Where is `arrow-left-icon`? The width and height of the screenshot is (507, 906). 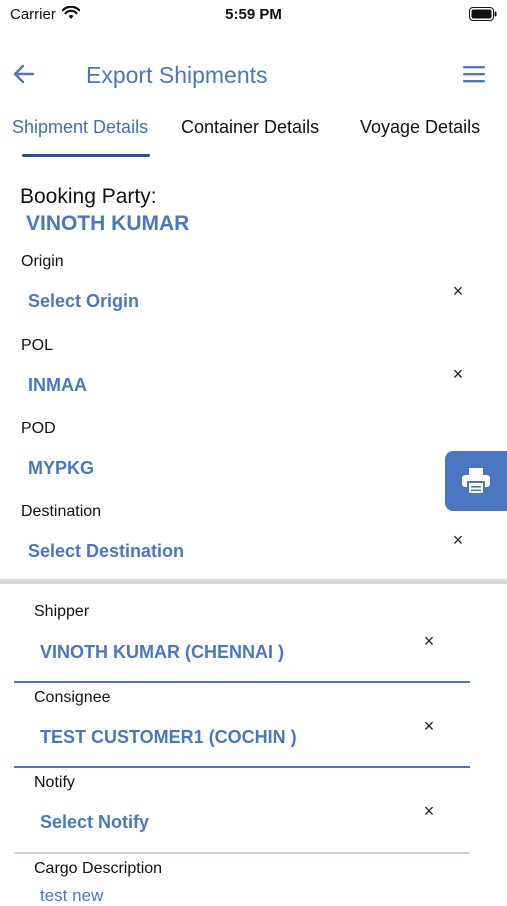
arrow-left-icon is located at coordinates (24, 74).